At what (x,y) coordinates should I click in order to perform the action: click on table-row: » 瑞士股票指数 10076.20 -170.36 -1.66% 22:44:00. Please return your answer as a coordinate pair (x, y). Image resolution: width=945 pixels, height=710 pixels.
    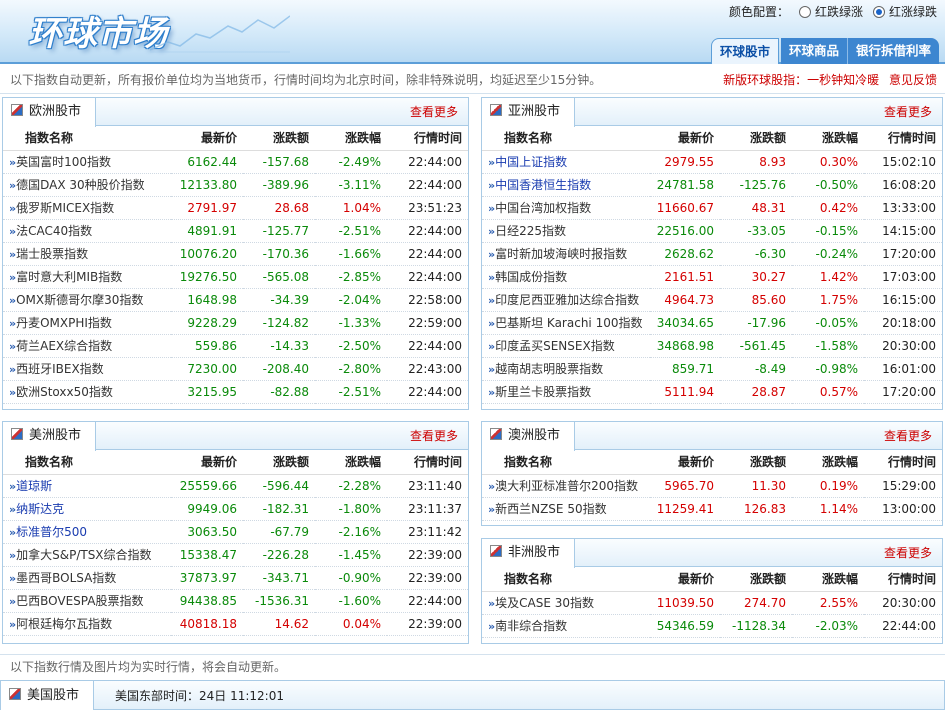
    Looking at the image, I should click on (235, 254).